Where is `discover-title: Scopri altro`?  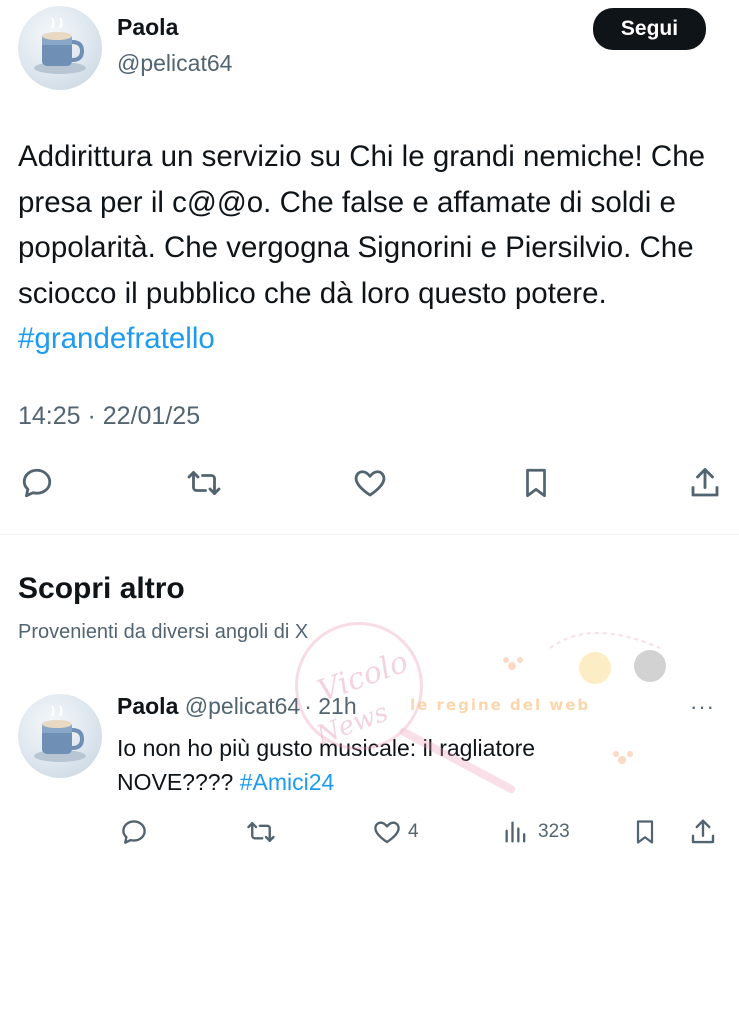 discover-title: Scopri altro is located at coordinates (101, 588).